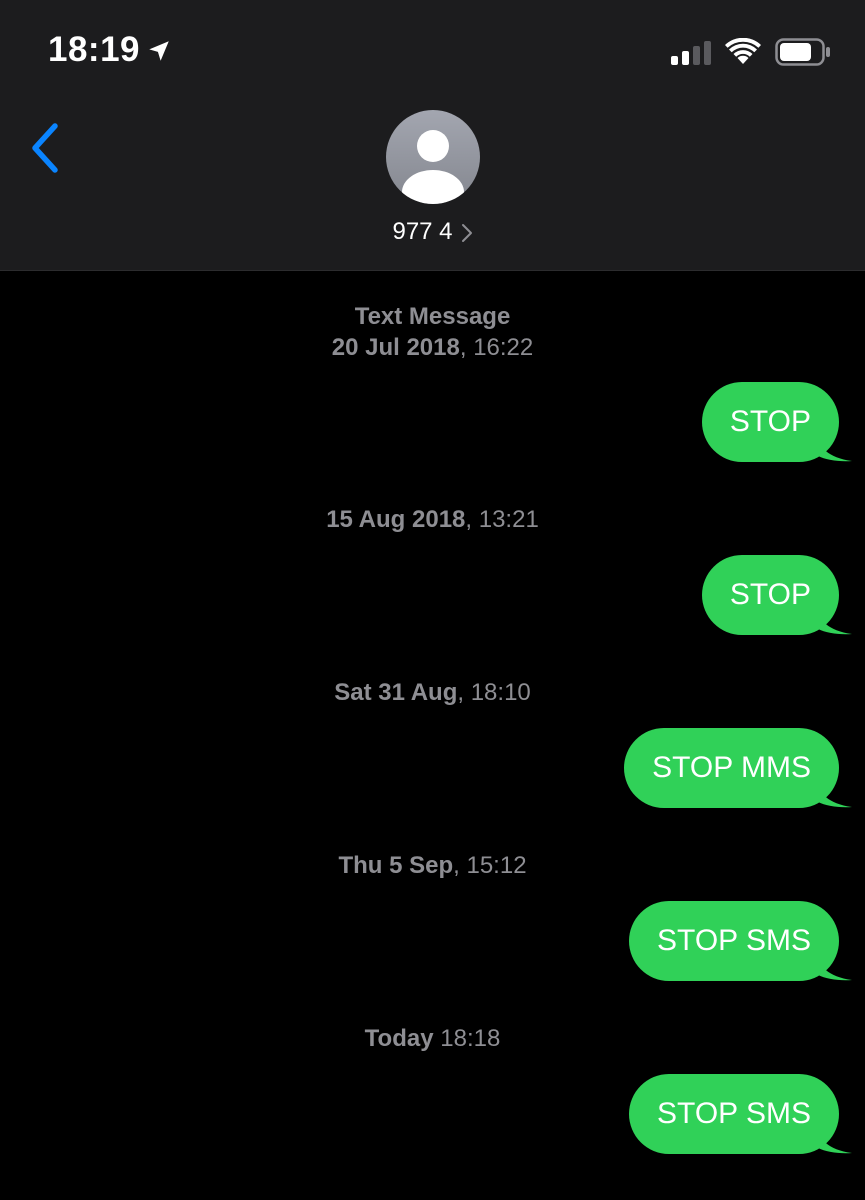 This screenshot has height=1200, width=865. What do you see at coordinates (395, 347) in the screenshot?
I see `timestamp-date: 20 Jul 2018` at bounding box center [395, 347].